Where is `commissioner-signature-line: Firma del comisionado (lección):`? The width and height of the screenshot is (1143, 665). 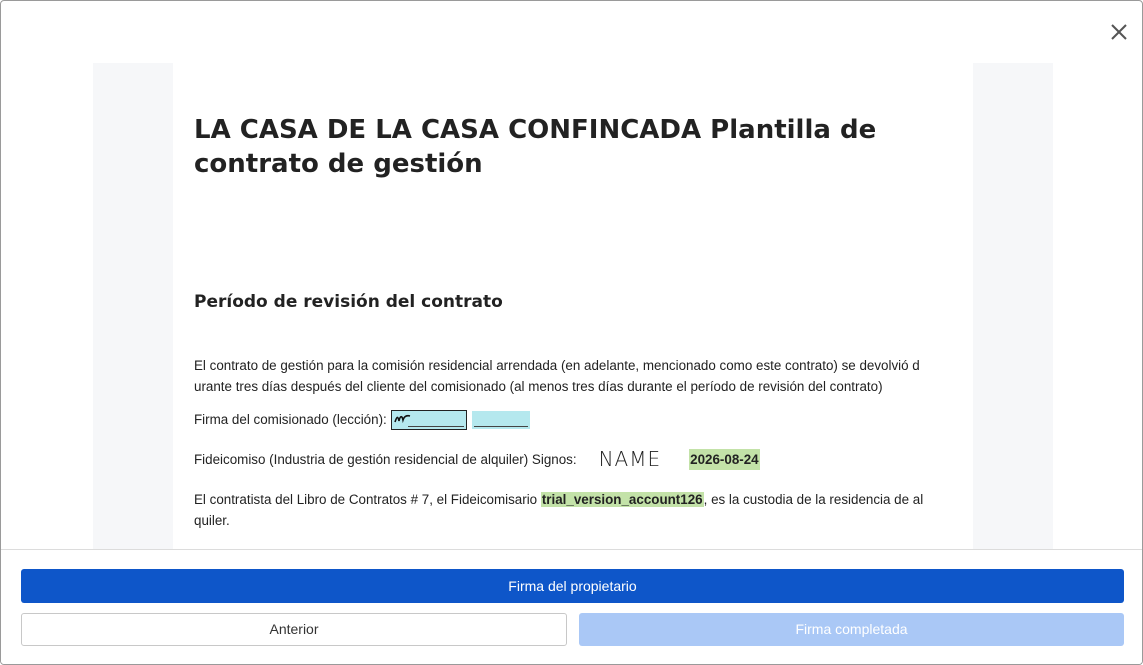 commissioner-signature-line: Firma del comisionado (lección): is located at coordinates (575, 419).